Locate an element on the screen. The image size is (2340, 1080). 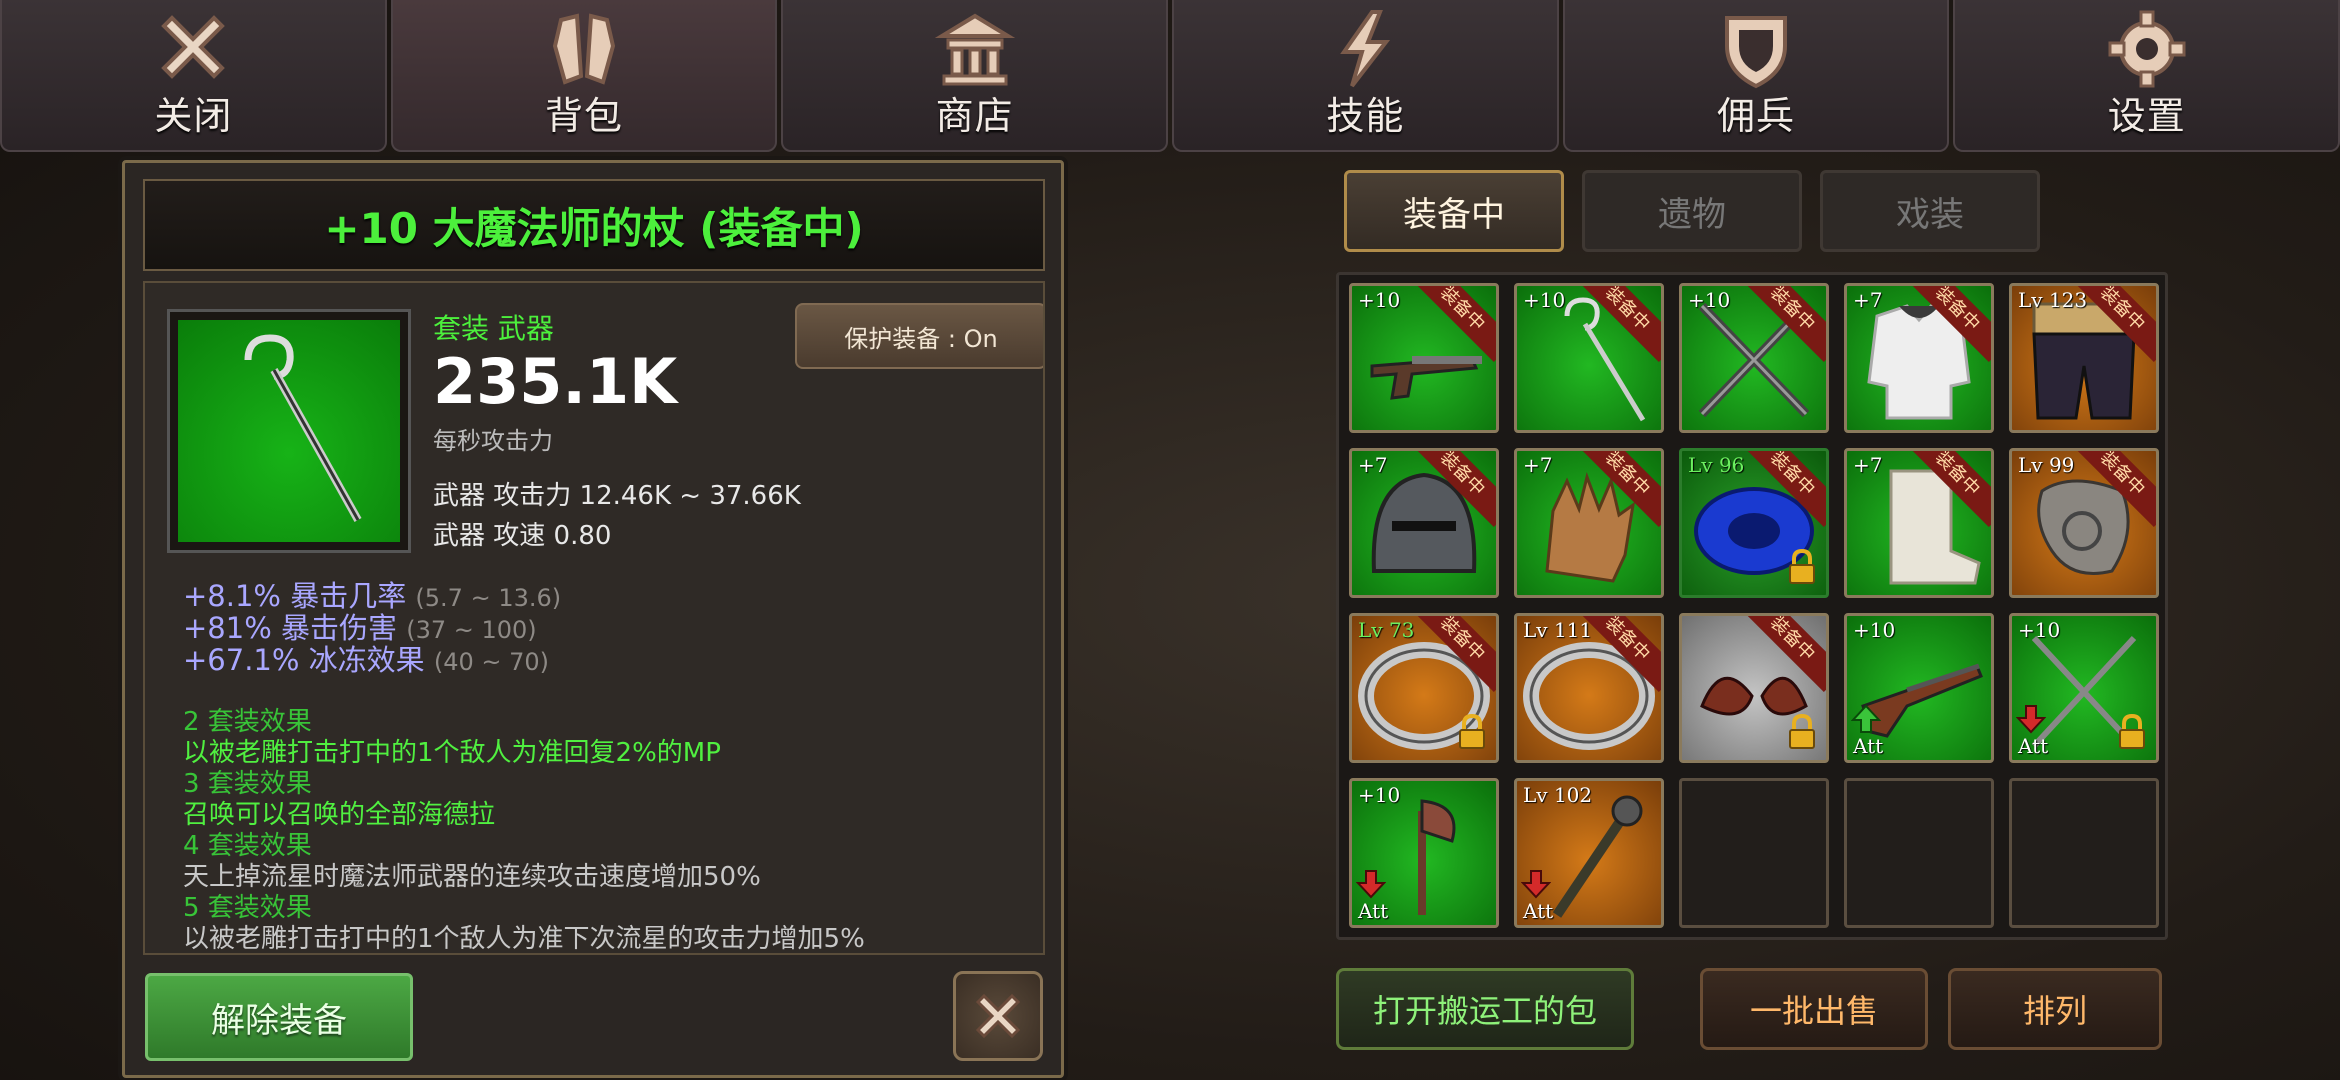
subtab-costume: 戏装 is located at coordinates (1930, 211).